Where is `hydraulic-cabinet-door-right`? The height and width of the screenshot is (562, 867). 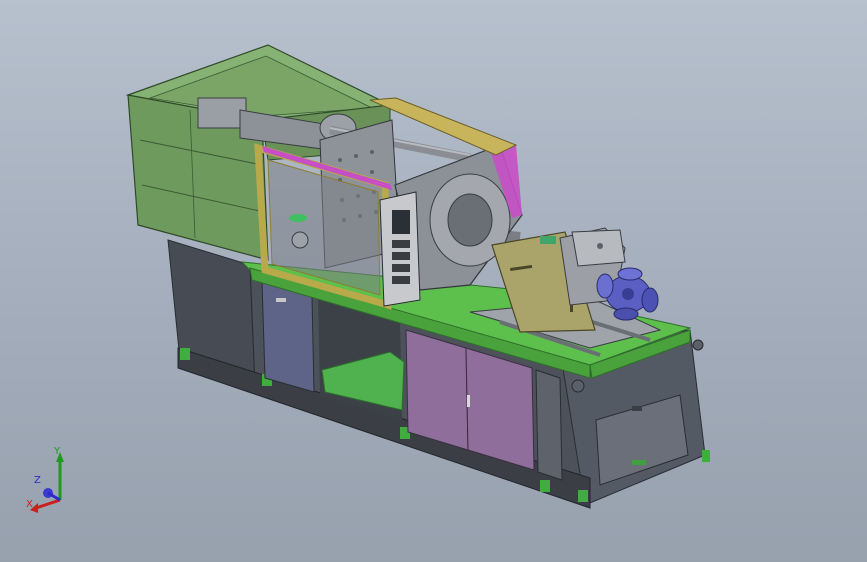
hydraulic-cabinet-door-right is located at coordinates (500, 409).